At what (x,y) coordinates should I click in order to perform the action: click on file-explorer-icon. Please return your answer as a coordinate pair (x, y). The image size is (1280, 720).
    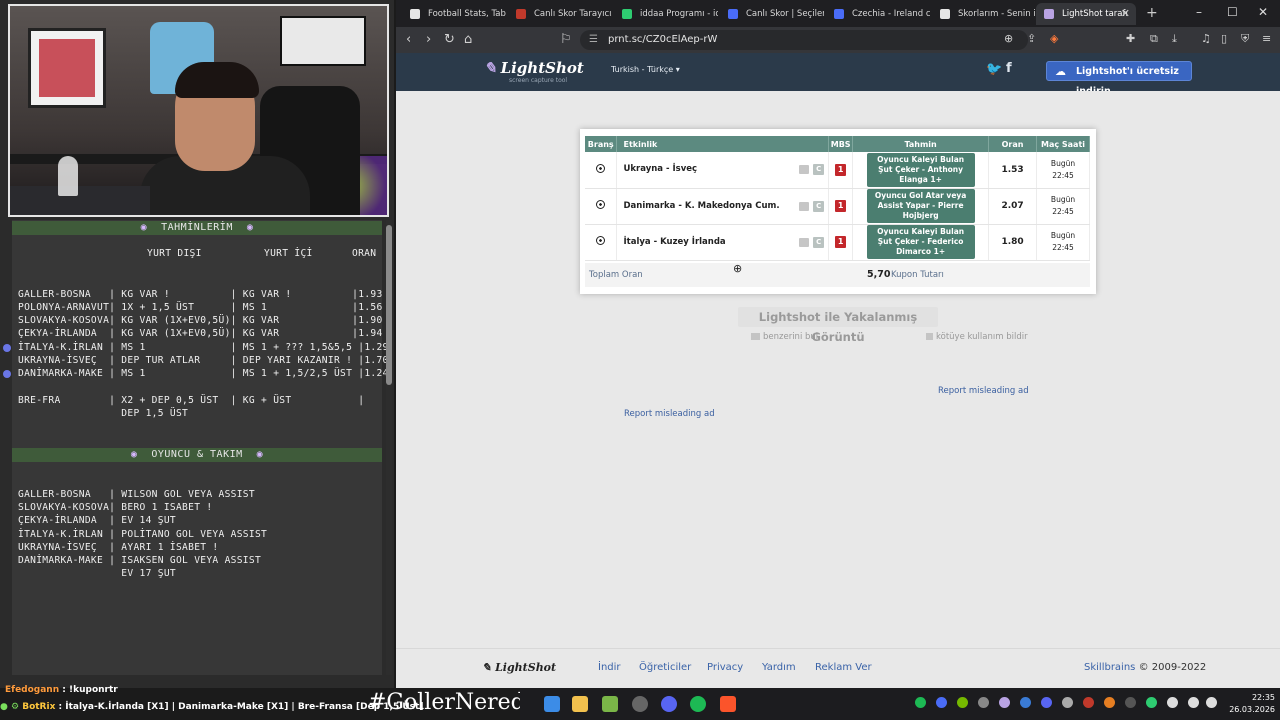
    Looking at the image, I should click on (580, 704).